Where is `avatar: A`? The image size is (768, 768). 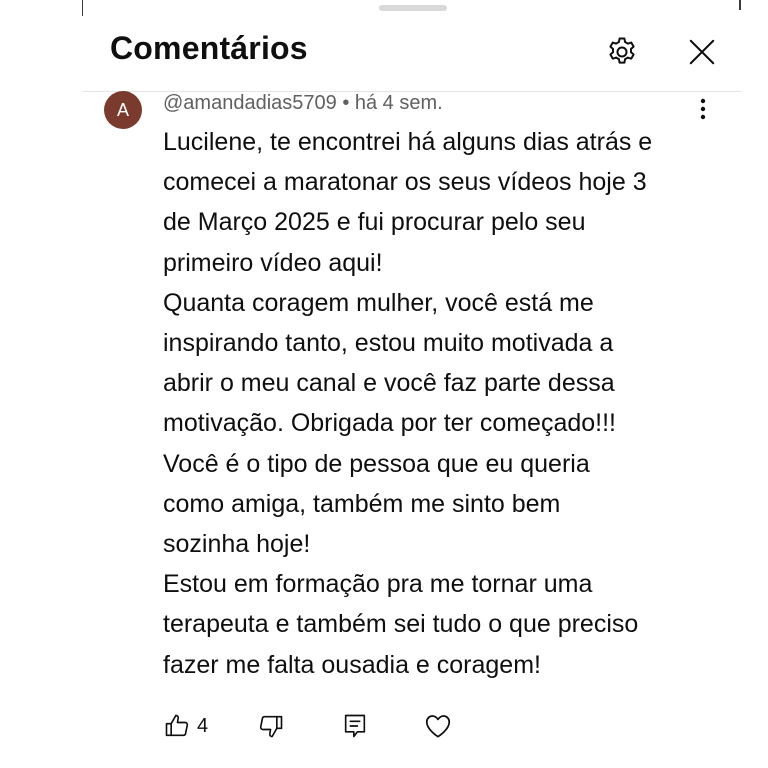 avatar: A is located at coordinates (123, 110).